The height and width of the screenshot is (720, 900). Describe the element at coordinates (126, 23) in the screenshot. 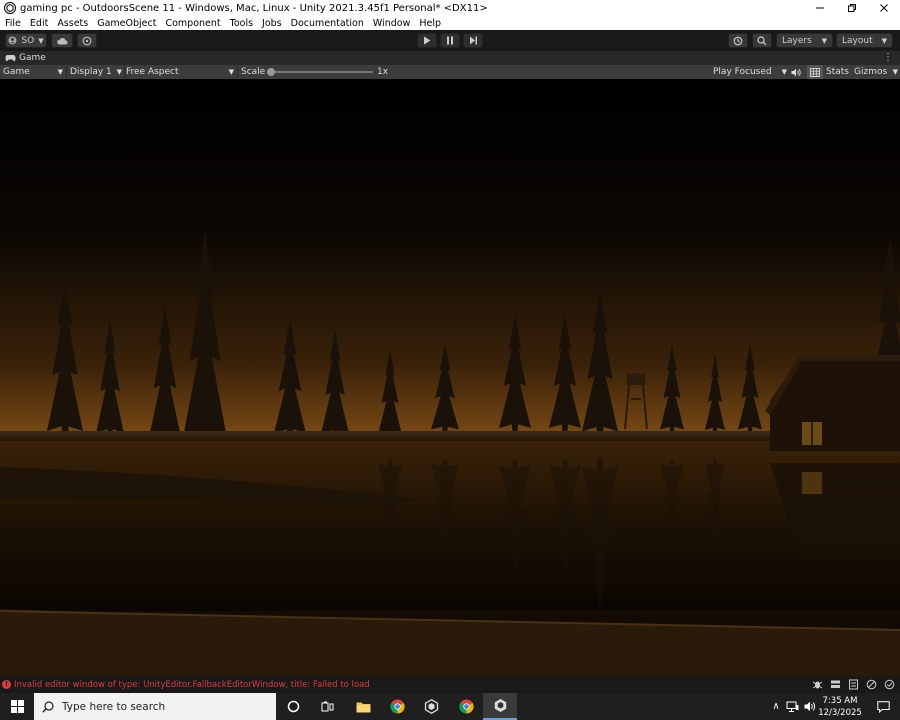

I see `menu-gameobject: GameObject` at that location.